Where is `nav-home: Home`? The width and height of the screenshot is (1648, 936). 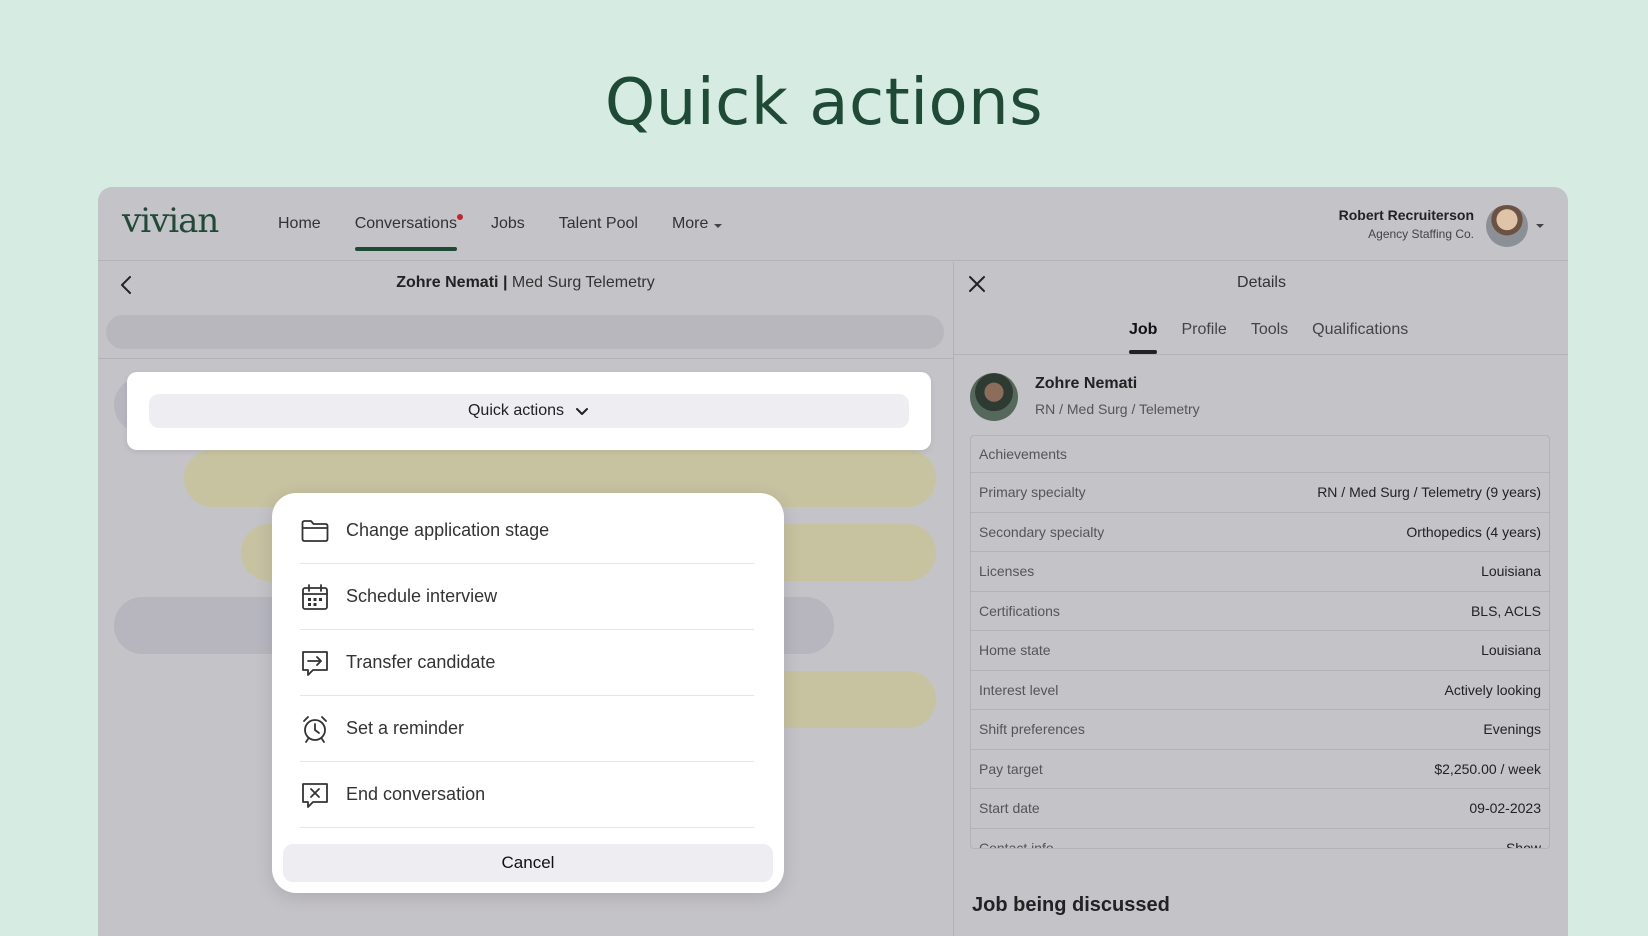
nav-home: Home is located at coordinates (299, 224).